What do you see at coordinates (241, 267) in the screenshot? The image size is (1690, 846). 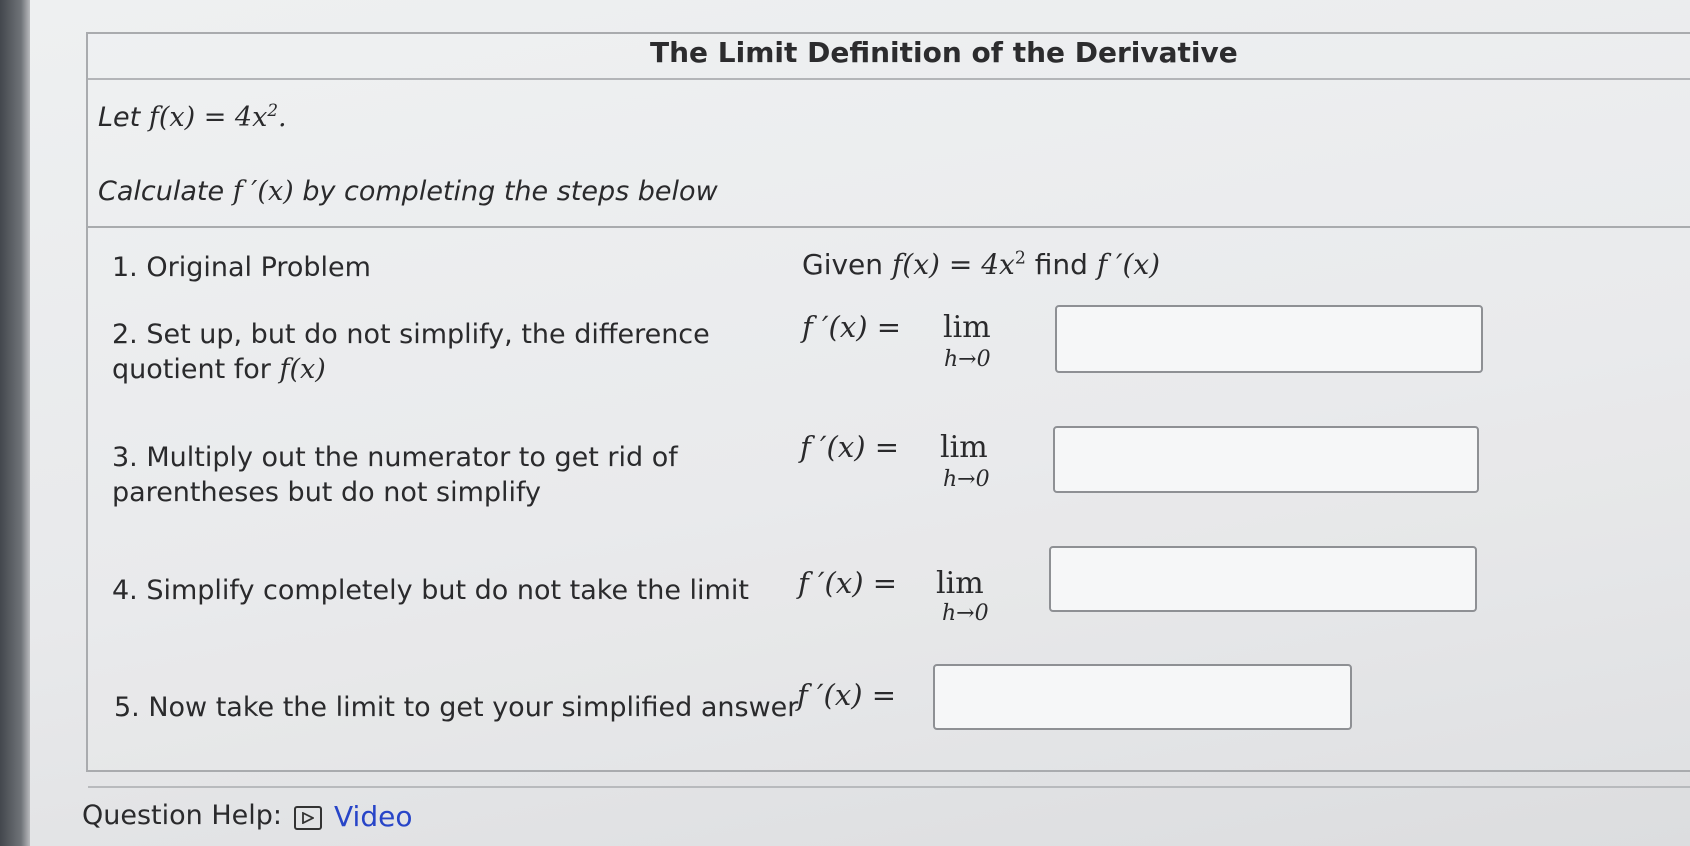 I see `step-1-label: 1. Original Problem` at bounding box center [241, 267].